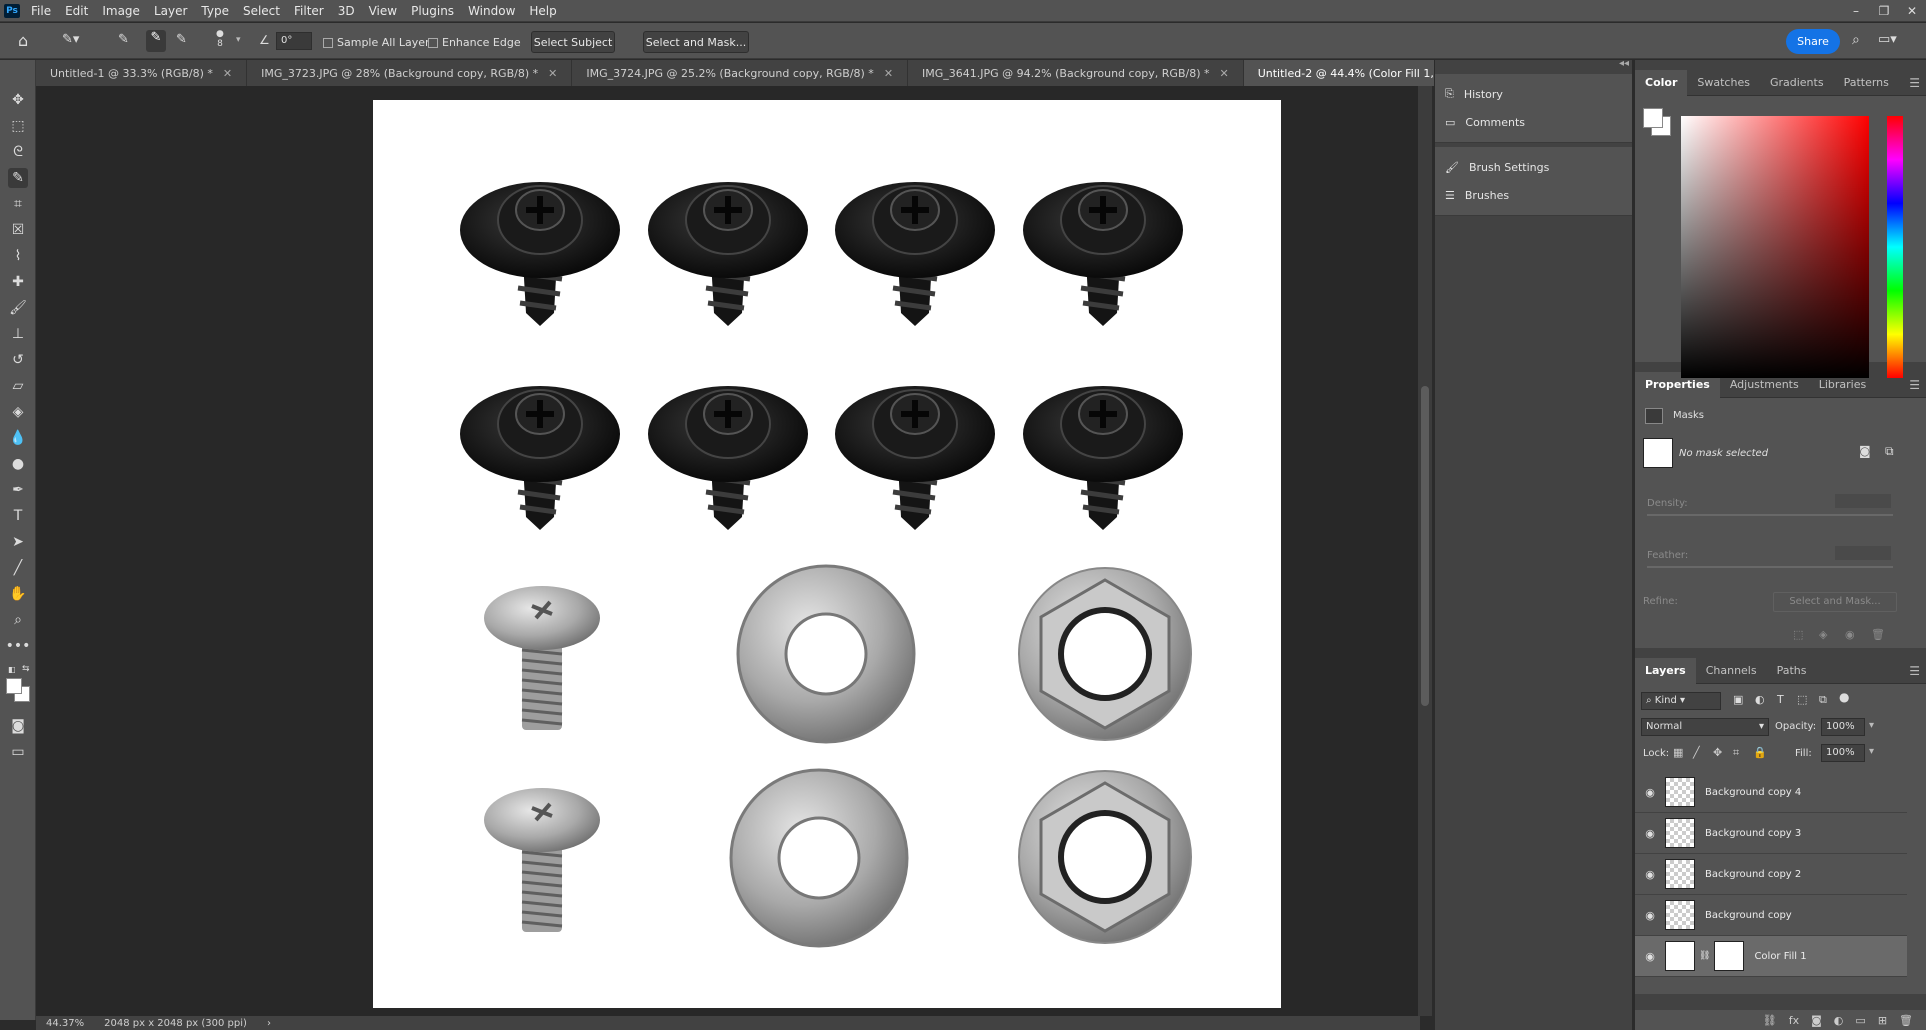  Describe the element at coordinates (261, 11) in the screenshot. I see `menu-select: Select` at that location.